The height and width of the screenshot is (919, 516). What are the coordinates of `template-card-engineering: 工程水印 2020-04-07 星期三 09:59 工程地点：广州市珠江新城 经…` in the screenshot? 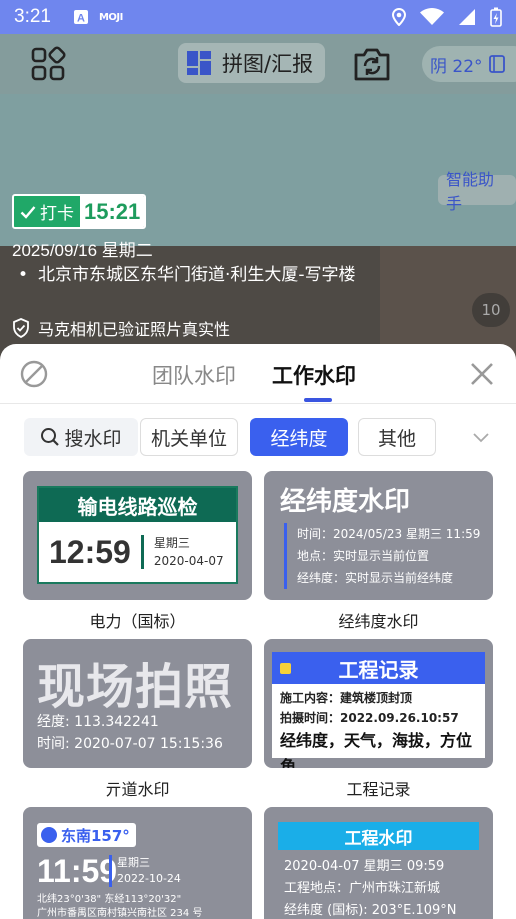 It's located at (378, 863).